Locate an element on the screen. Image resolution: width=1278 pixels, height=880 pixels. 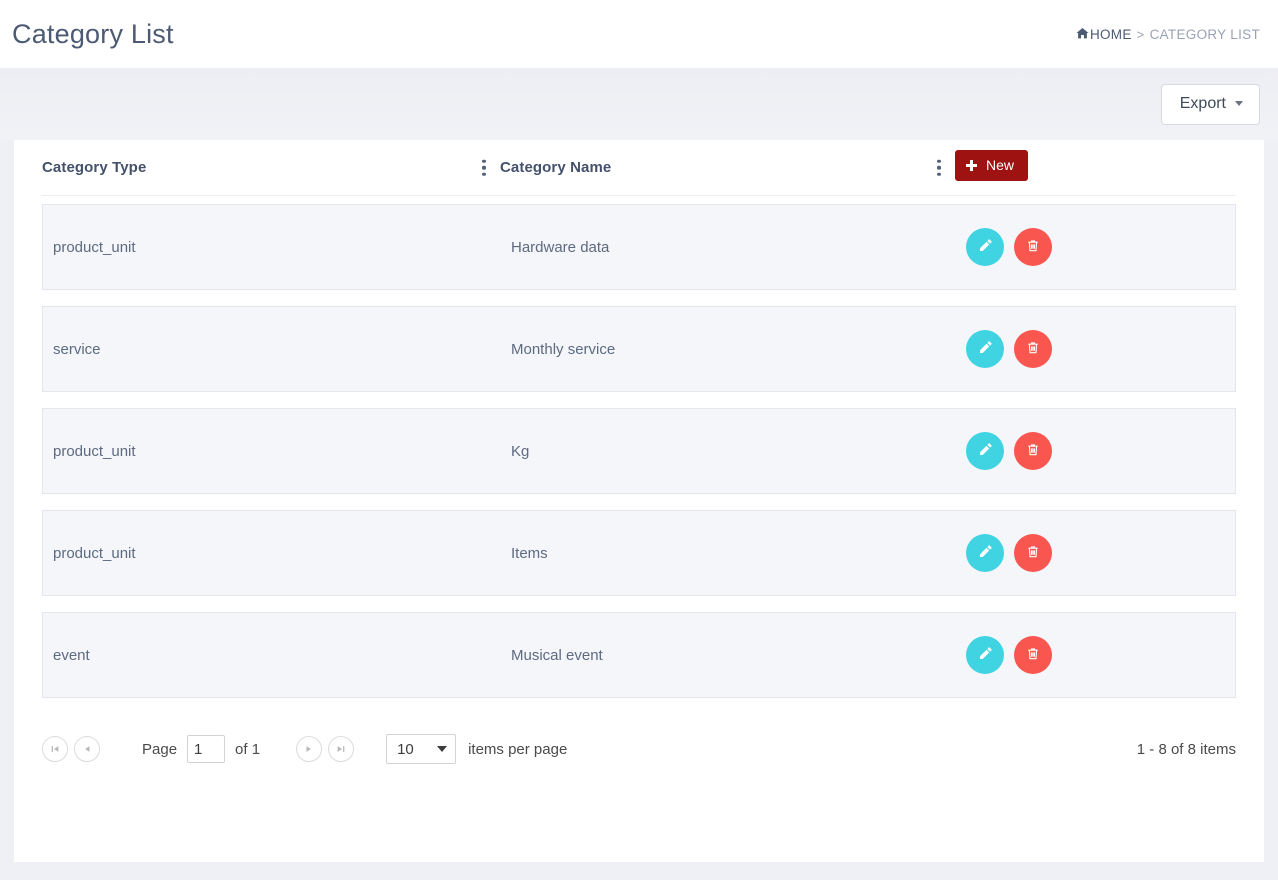
last-page-icon is located at coordinates (341, 749).